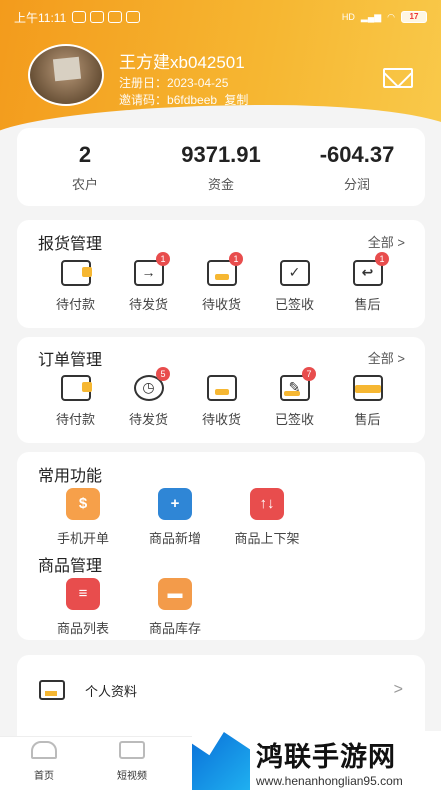  I want to click on item-label: 商品上下架, so click(267, 538).